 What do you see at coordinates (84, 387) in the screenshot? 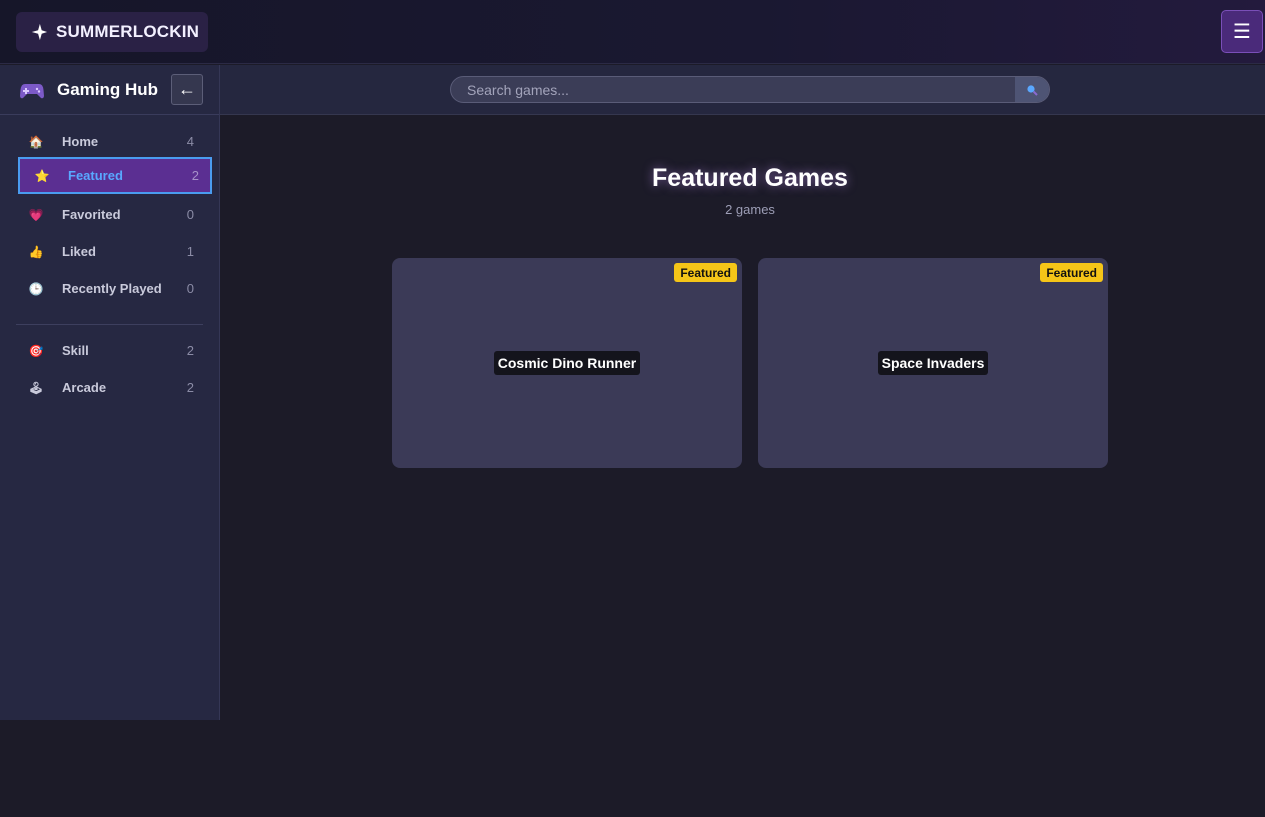
I see `sidebar-item-label: Arcade` at bounding box center [84, 387].